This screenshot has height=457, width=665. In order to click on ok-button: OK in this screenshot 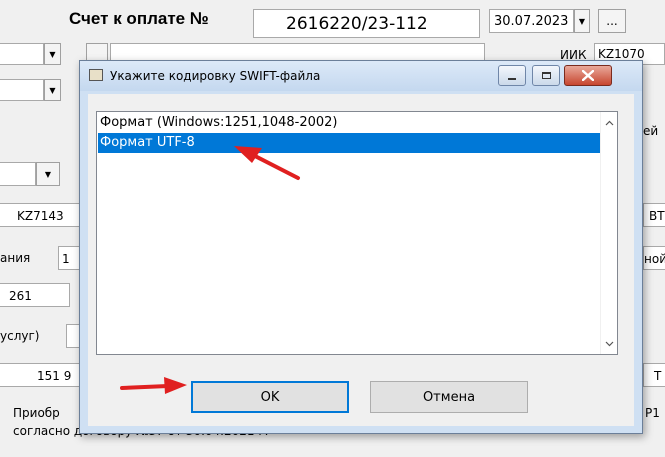, I will do `click(270, 397)`.